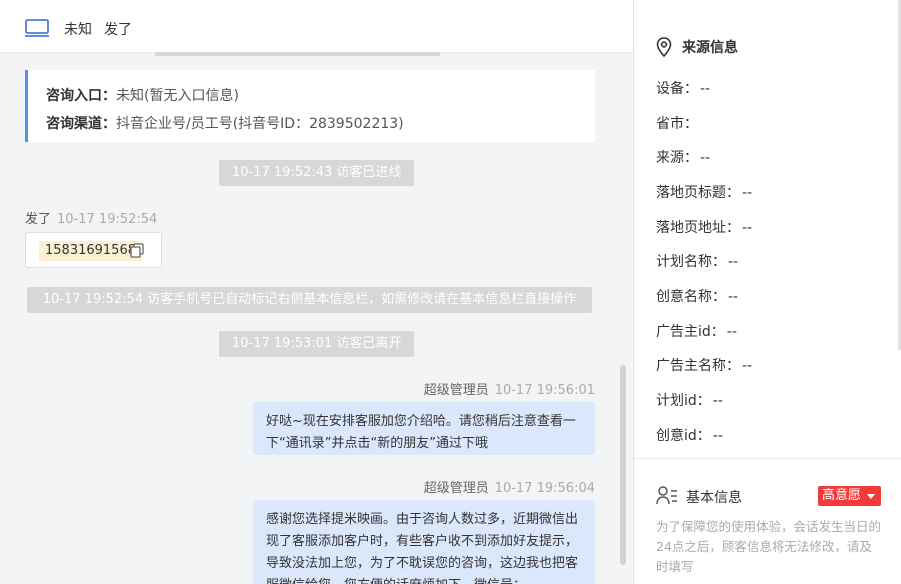 The image size is (901, 584). What do you see at coordinates (78, 30) in the screenshot?
I see `visitor-source: 未知` at bounding box center [78, 30].